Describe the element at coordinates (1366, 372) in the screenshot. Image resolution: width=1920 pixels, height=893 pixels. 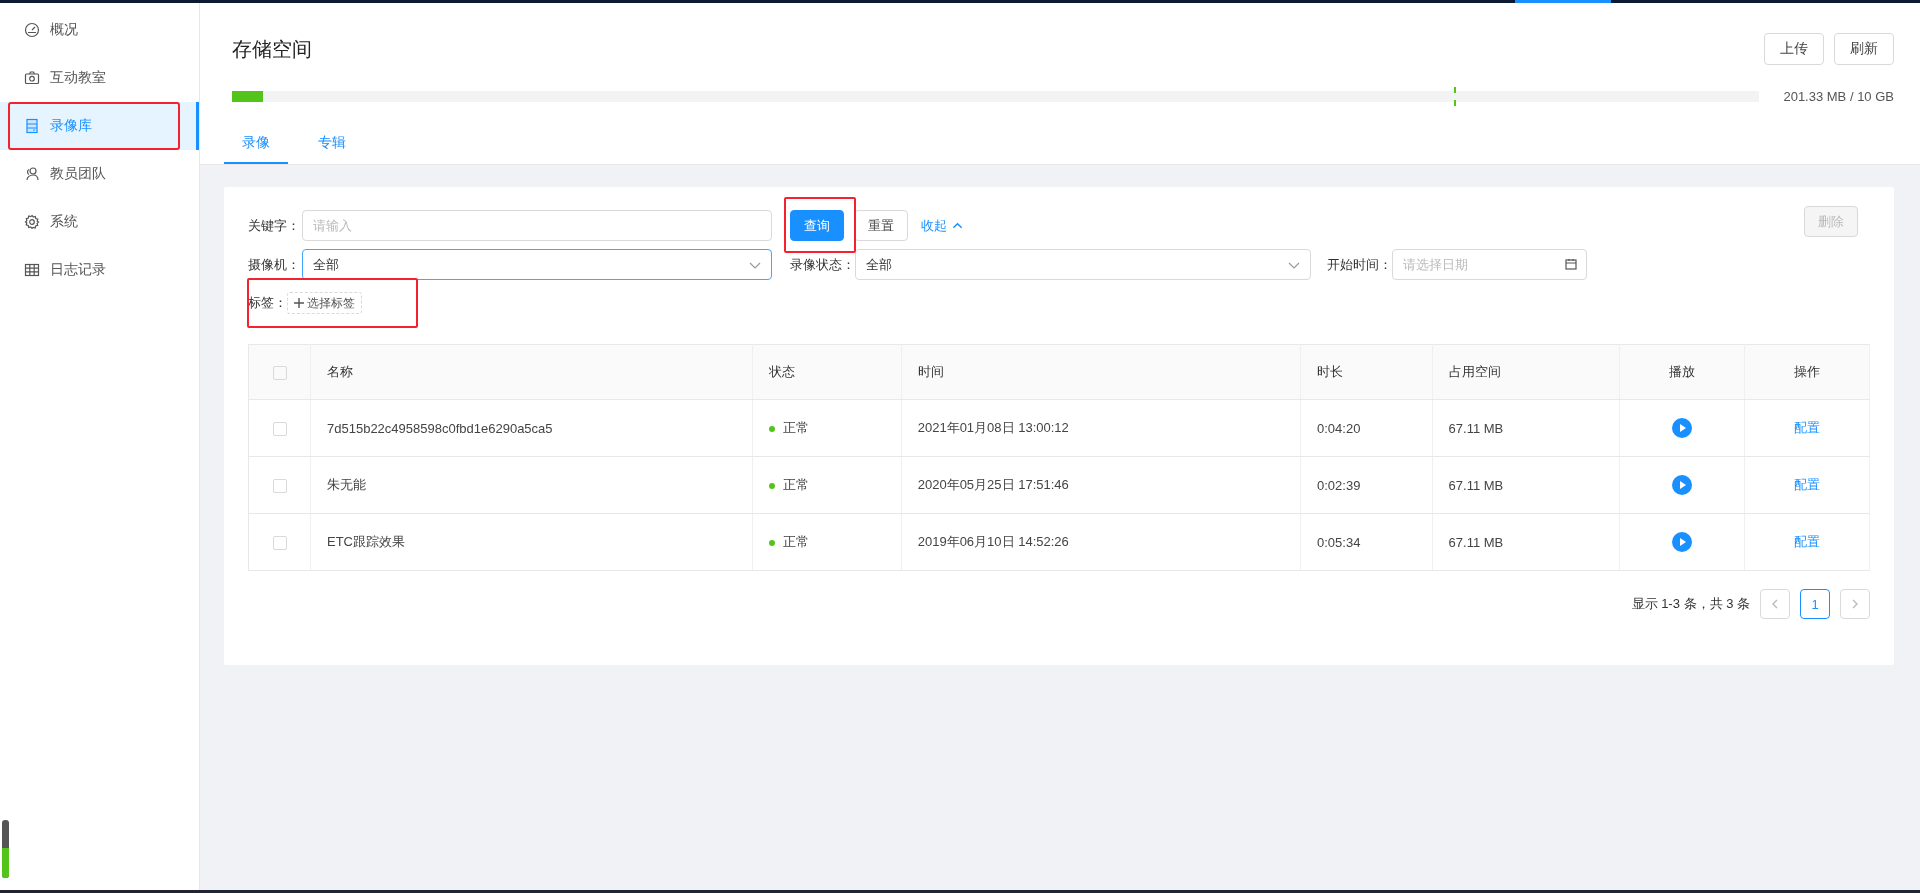
I see `column-header: 时长` at that location.